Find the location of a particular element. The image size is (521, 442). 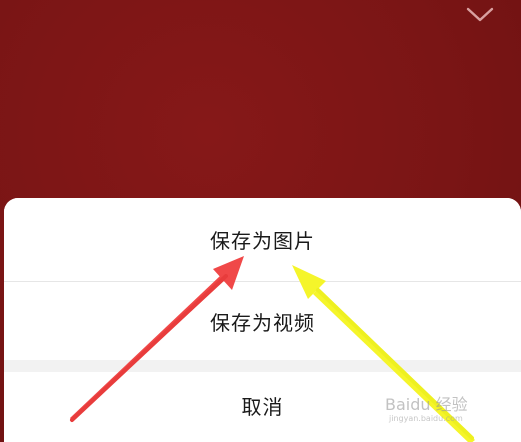

save-as-image-label: 保存为图片 is located at coordinates (262, 241).